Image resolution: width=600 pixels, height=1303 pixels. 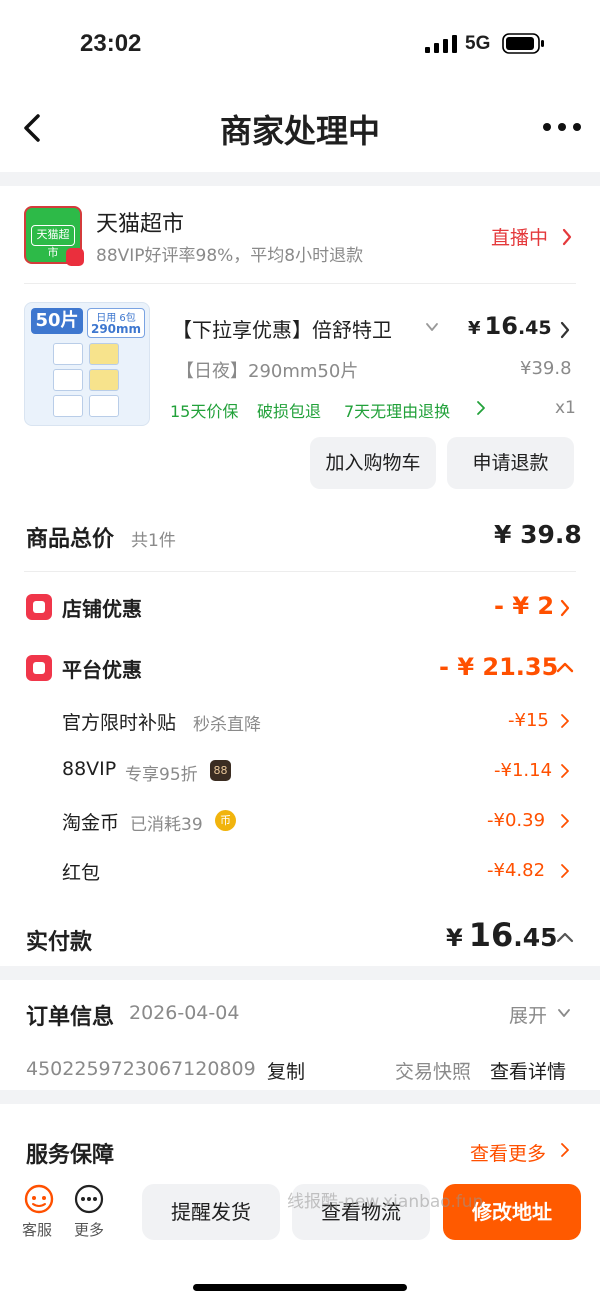 I want to click on snapshot-link: 交易快照, so click(x=433, y=1070).